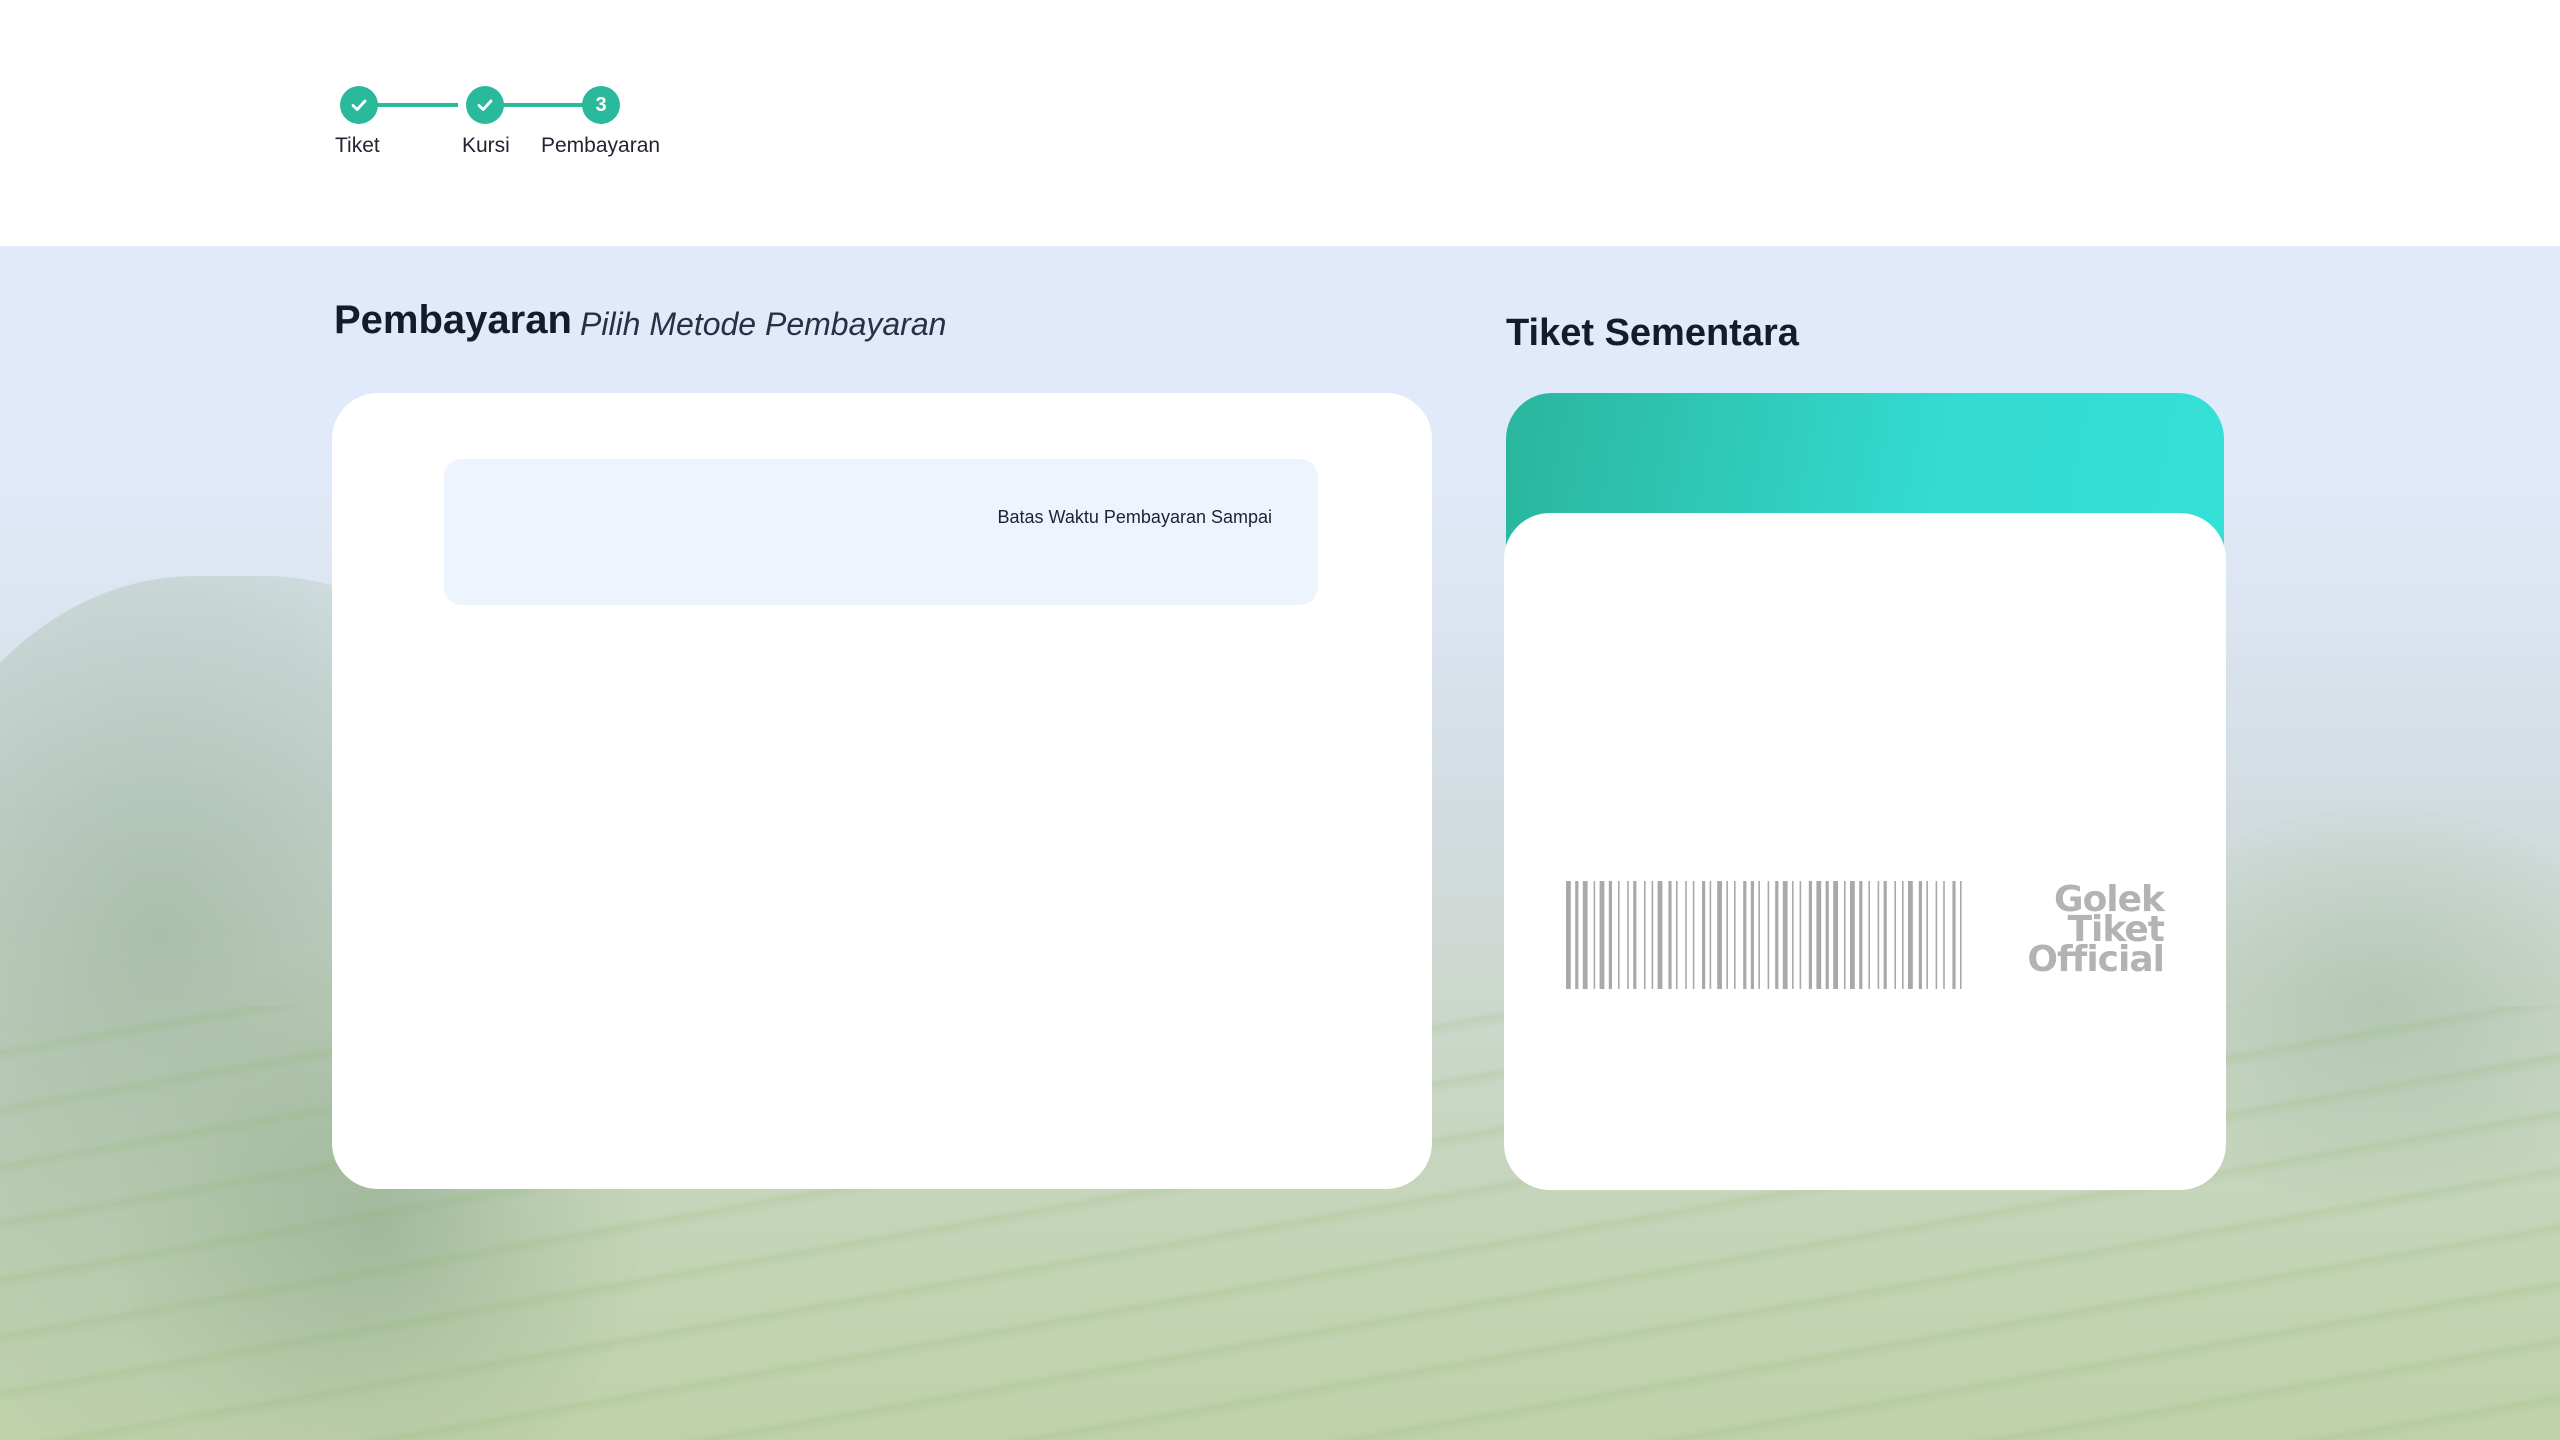 The height and width of the screenshot is (1440, 2560). Describe the element at coordinates (881, 532) in the screenshot. I see `payment-deadline-box: Batas Waktu Pembayaran Sampai` at that location.